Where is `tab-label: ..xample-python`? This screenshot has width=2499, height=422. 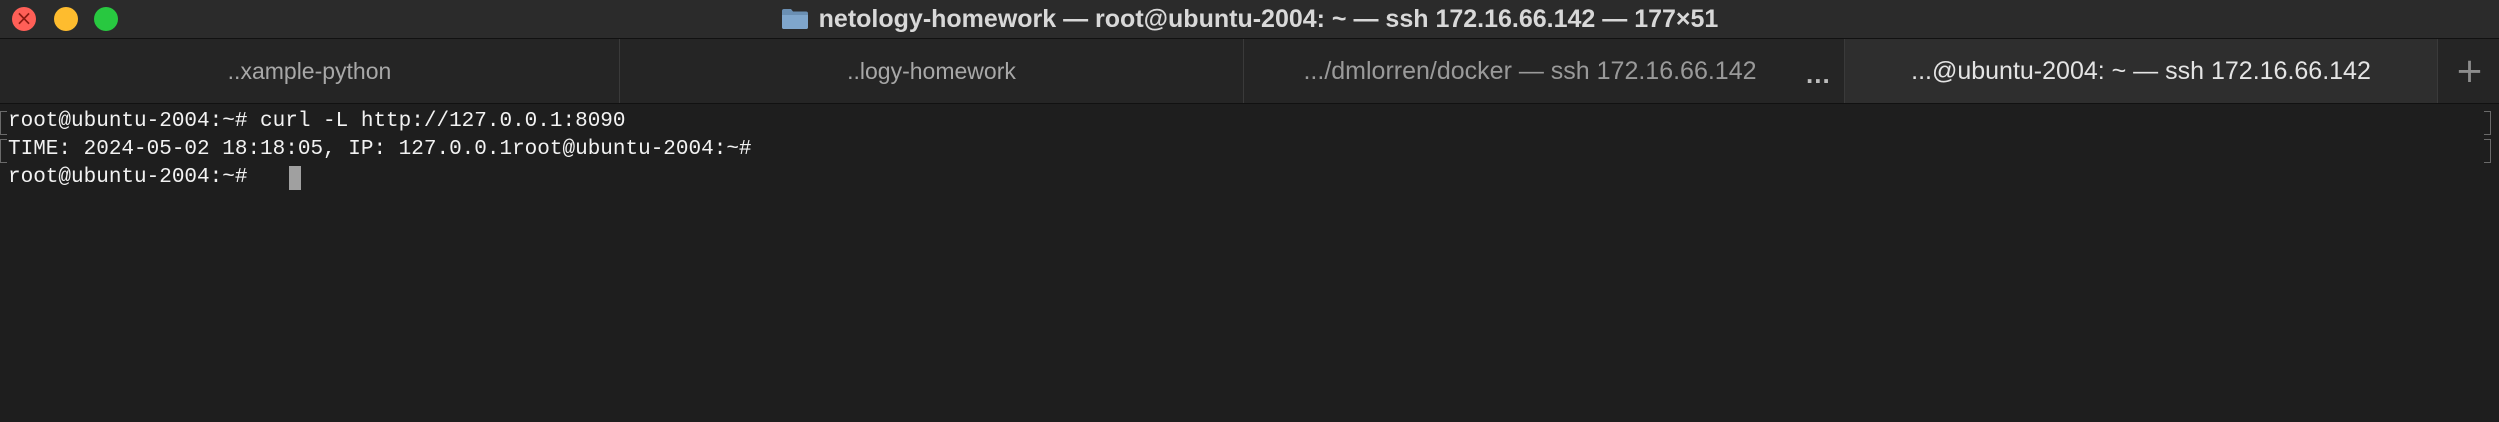 tab-label: ..xample-python is located at coordinates (309, 70).